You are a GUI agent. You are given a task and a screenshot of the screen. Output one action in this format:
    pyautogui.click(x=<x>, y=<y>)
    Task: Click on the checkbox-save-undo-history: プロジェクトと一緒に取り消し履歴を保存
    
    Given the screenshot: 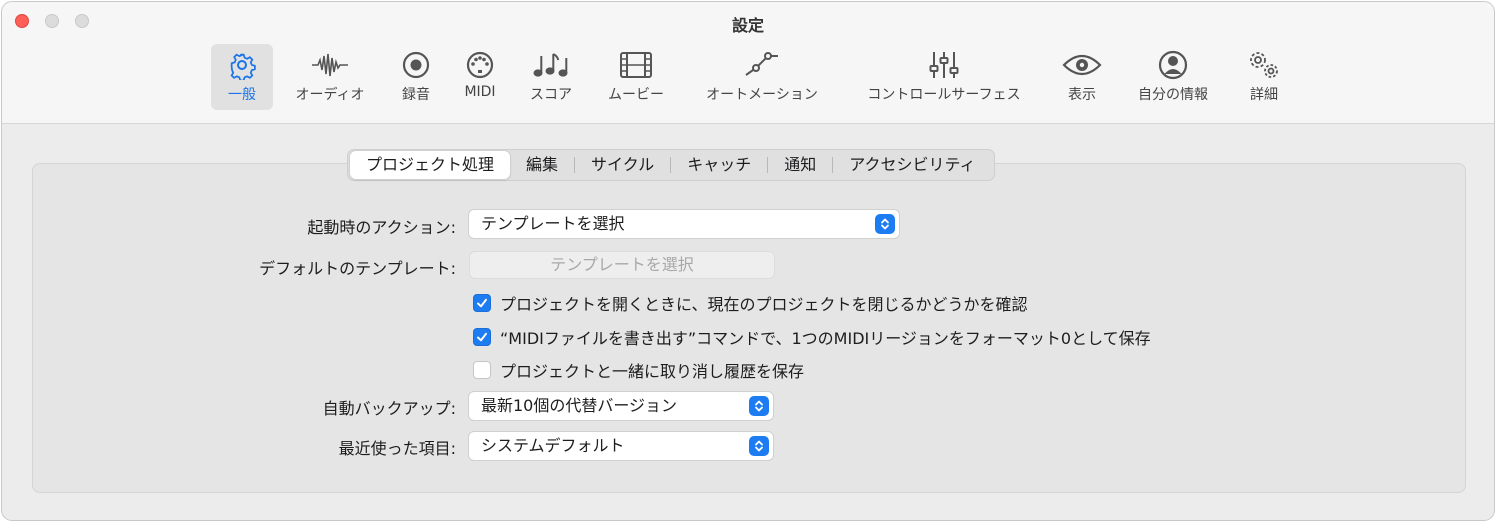 What is the action you would take?
    pyautogui.click(x=638, y=370)
    